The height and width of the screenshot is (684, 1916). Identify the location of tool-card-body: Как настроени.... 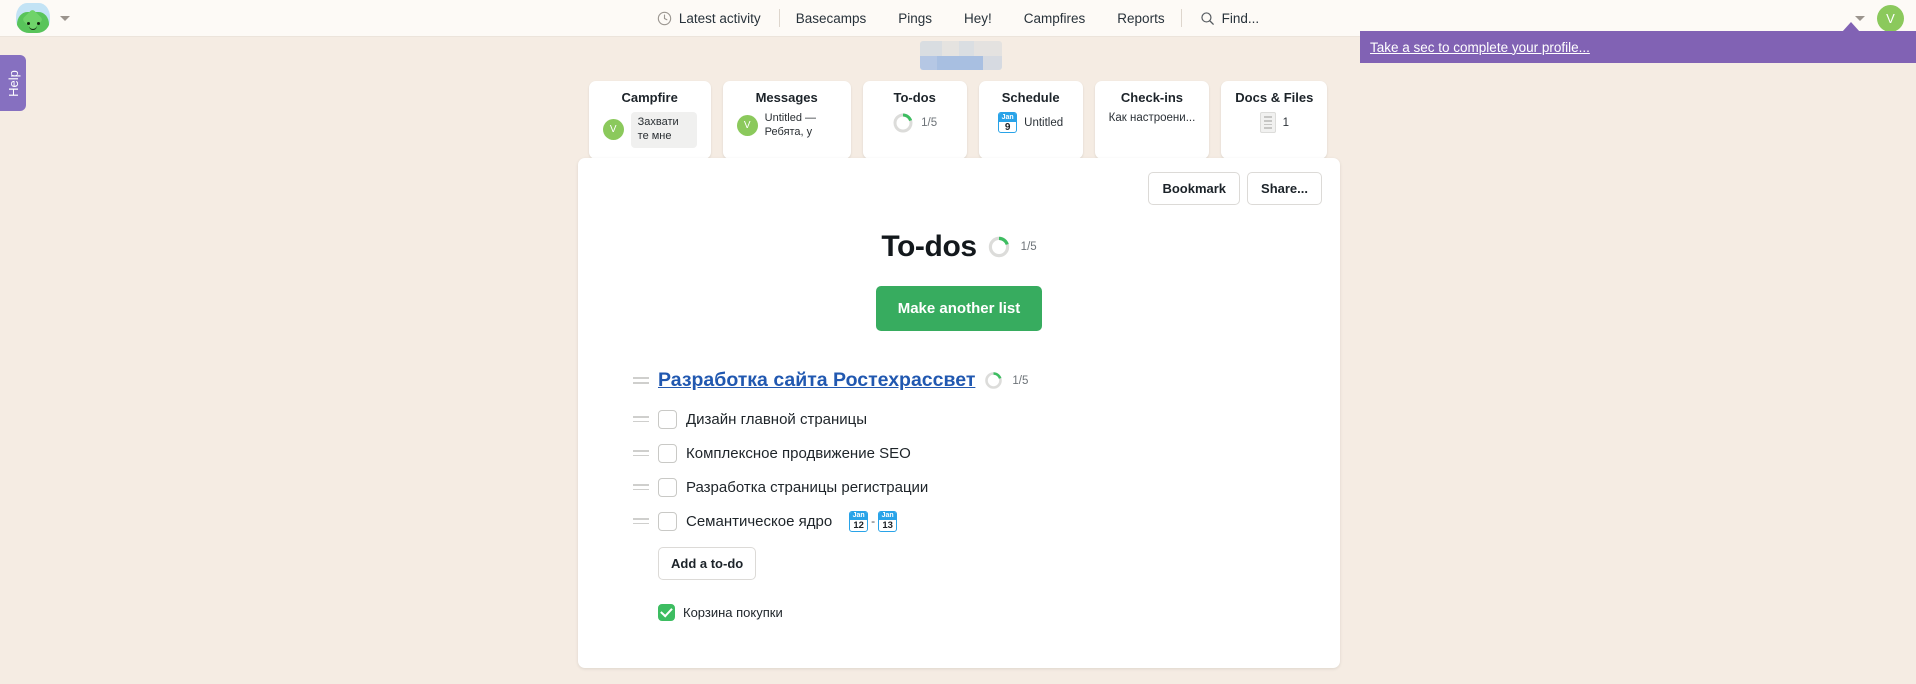
(1152, 118).